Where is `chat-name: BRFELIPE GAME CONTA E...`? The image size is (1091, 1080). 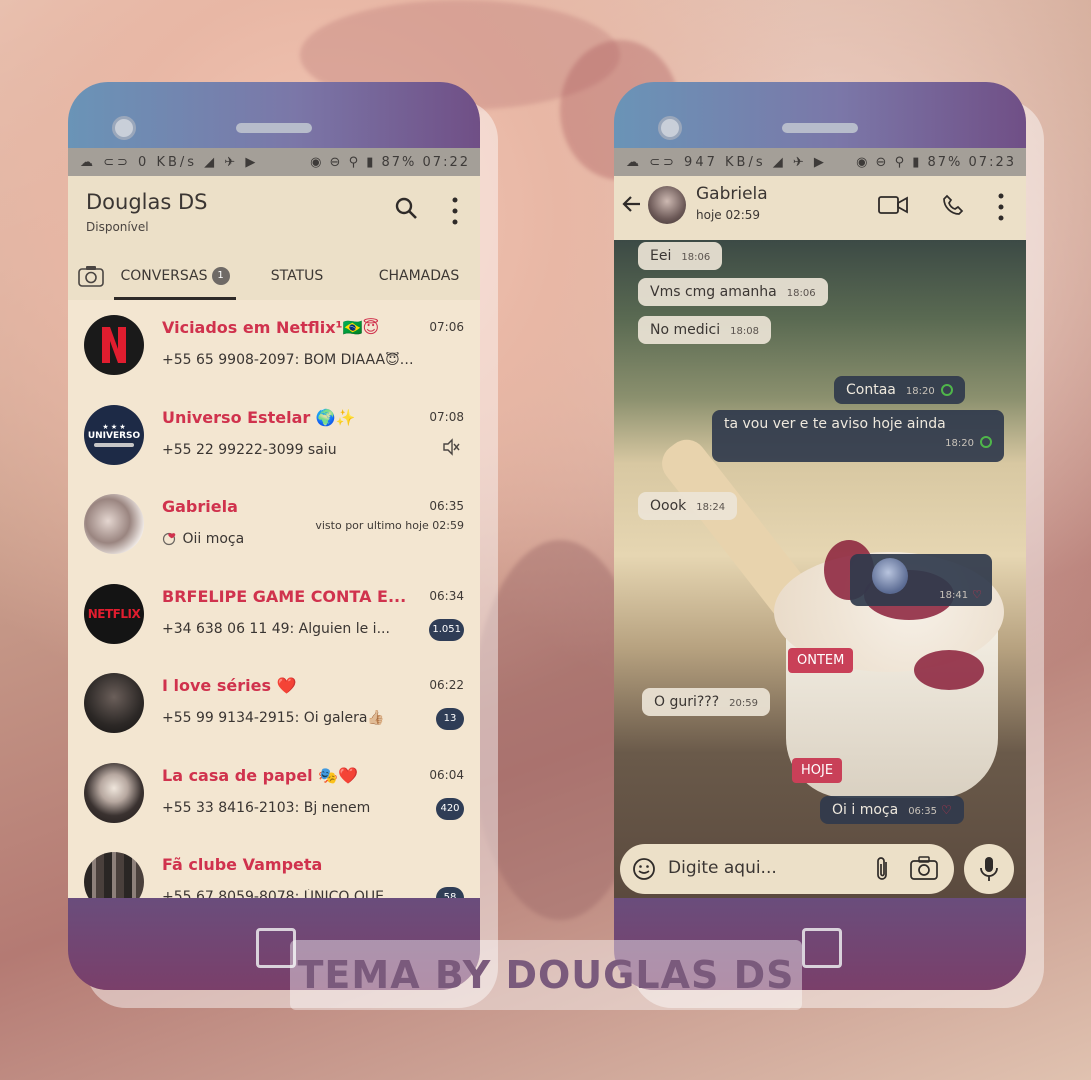
chat-name: BRFELIPE GAME CONTA E... is located at coordinates (284, 596).